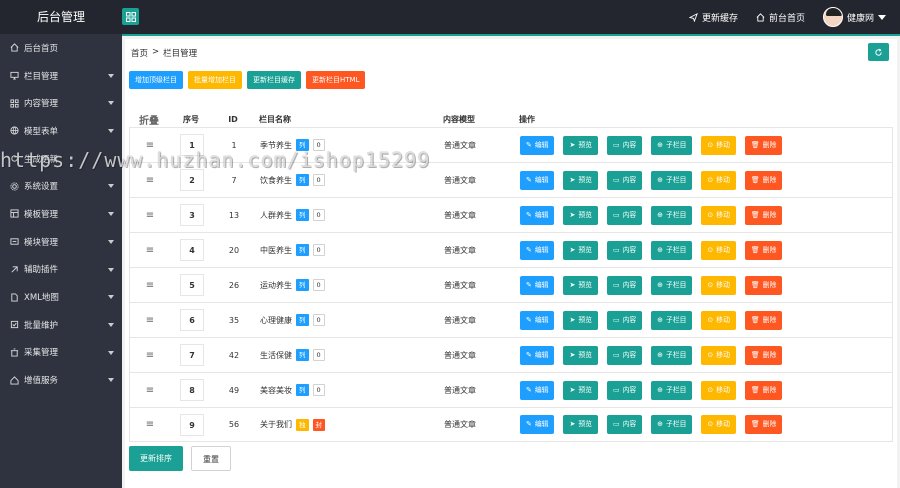  Describe the element at coordinates (130, 16) in the screenshot. I see `menu-toggle-button` at that location.